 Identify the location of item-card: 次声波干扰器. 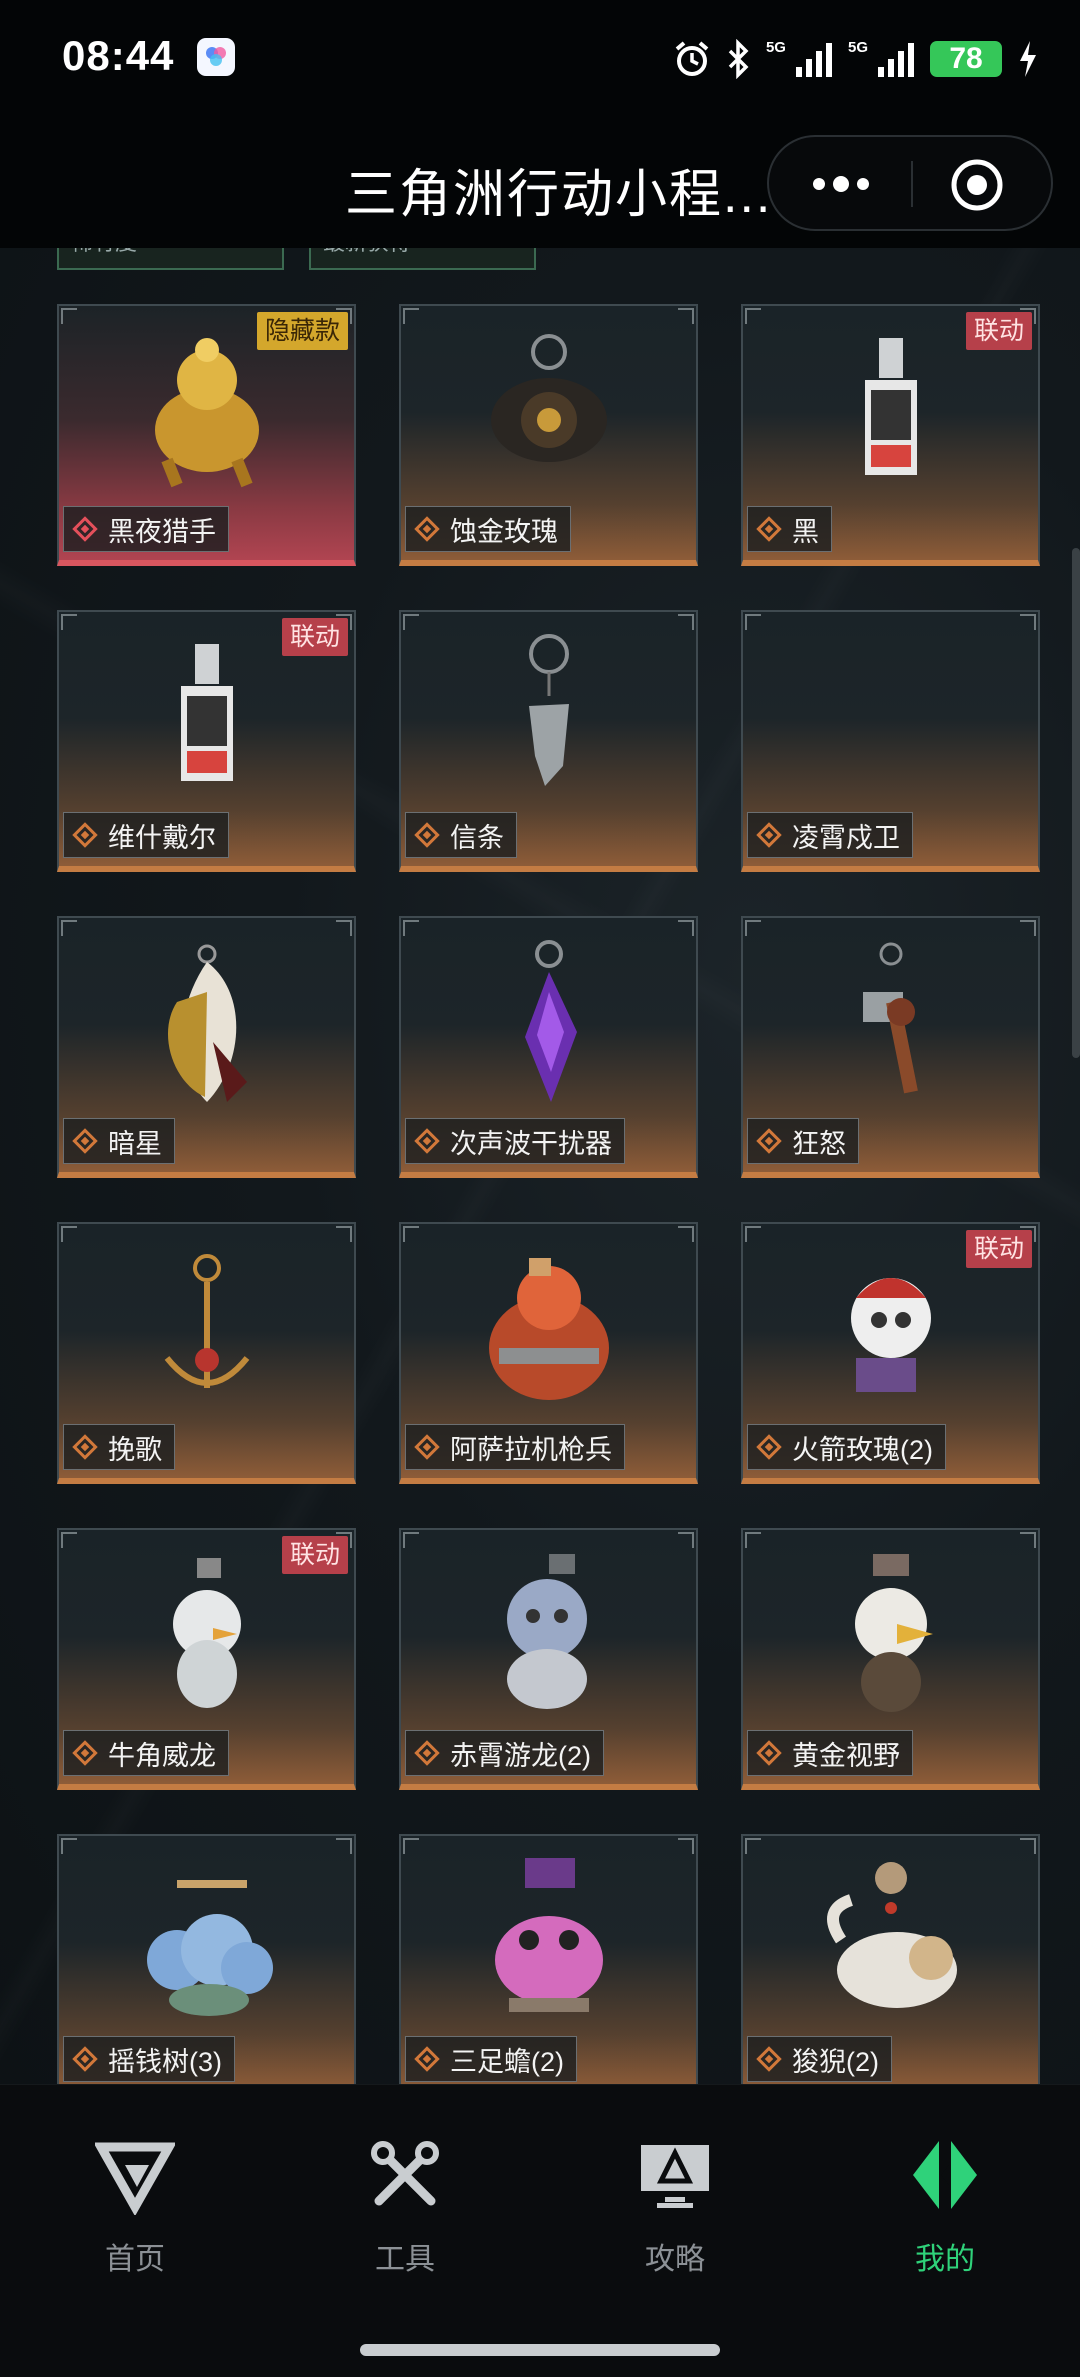
(548, 1047).